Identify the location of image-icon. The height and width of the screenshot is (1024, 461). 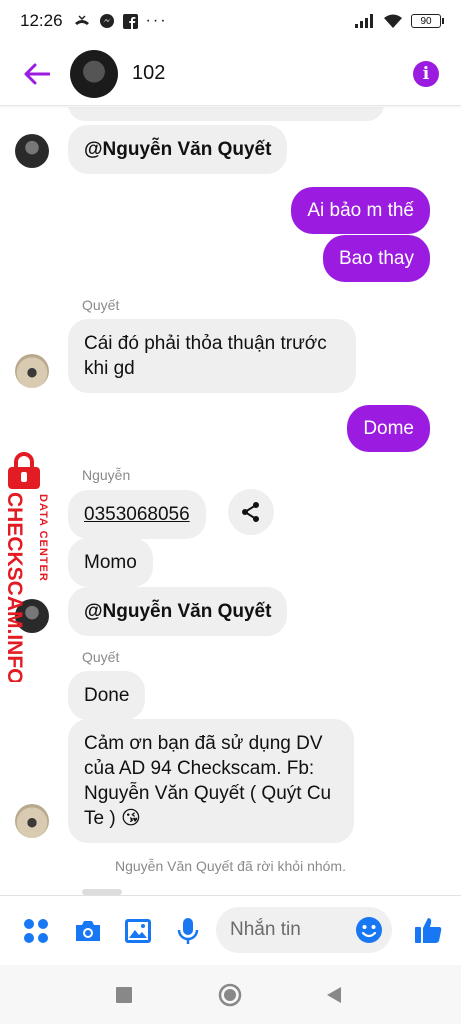
(138, 931).